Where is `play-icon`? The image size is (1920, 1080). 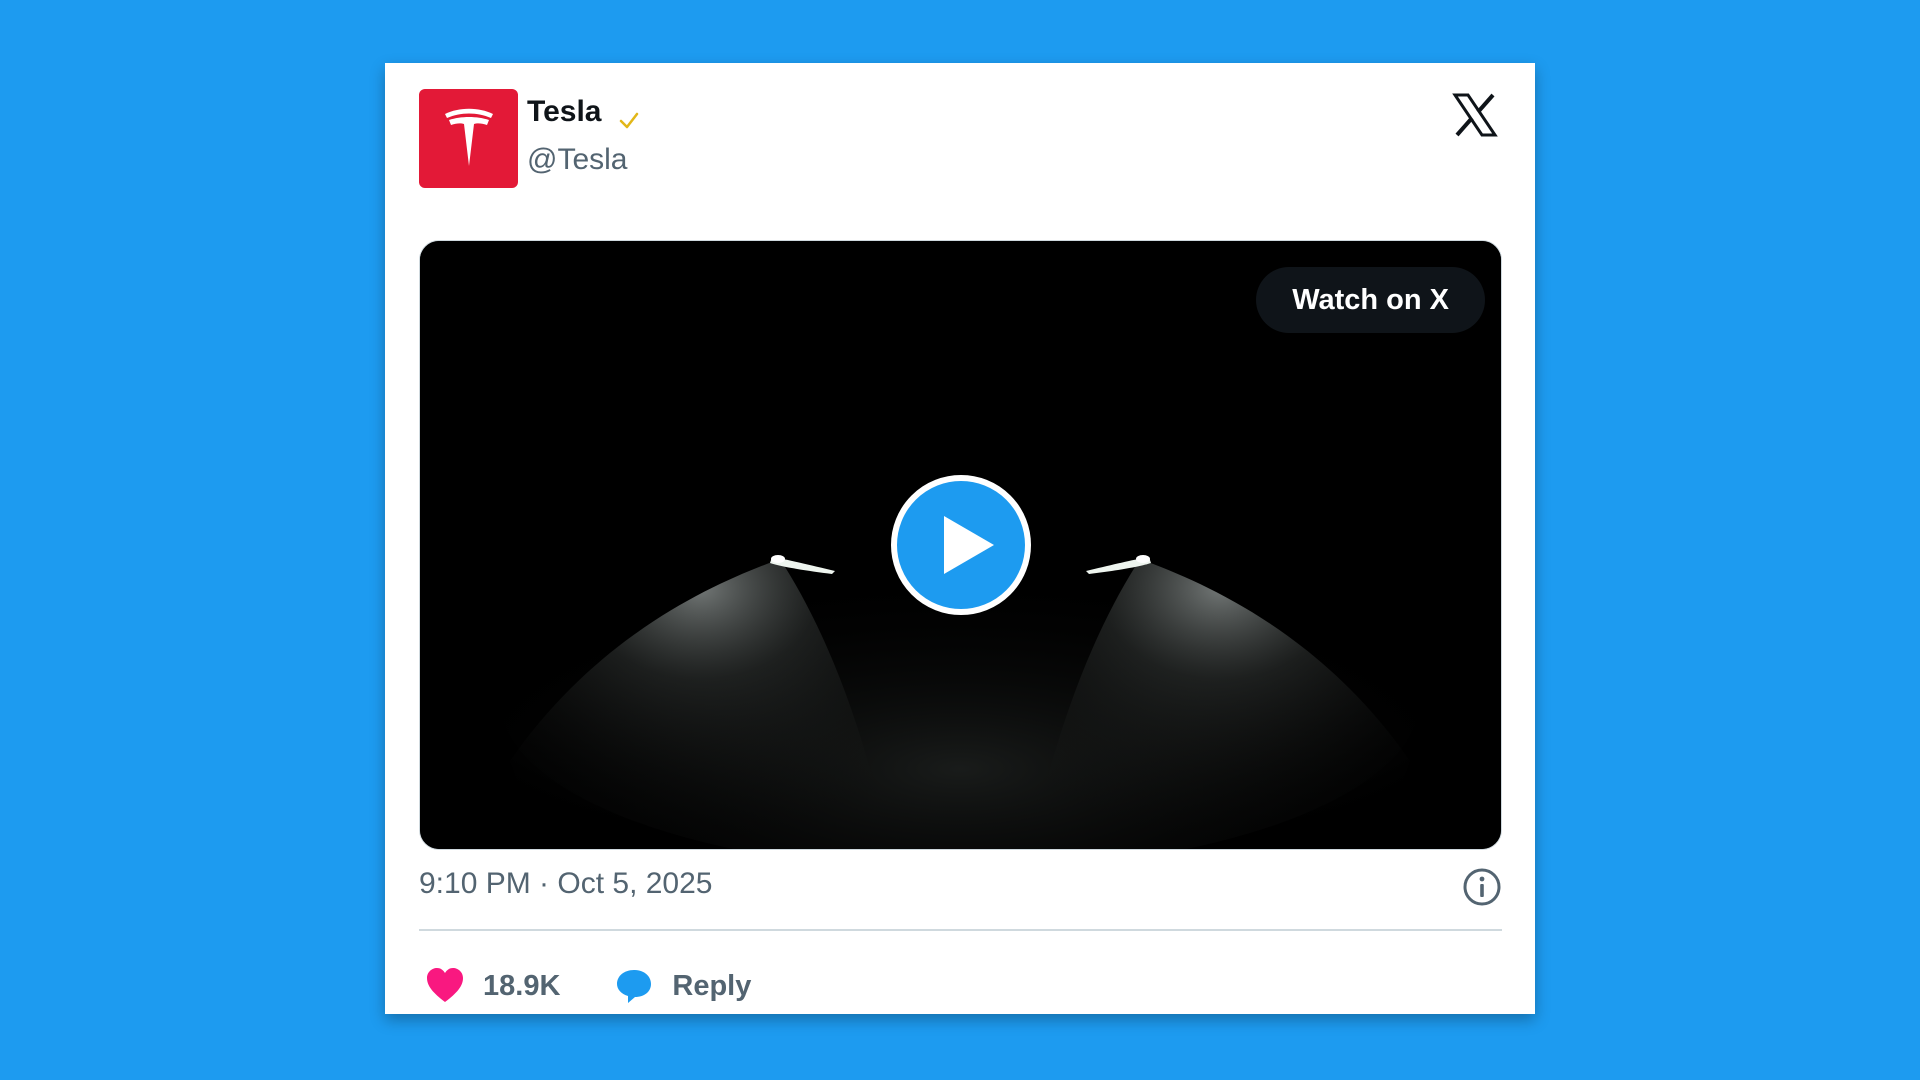 play-icon is located at coordinates (961, 545).